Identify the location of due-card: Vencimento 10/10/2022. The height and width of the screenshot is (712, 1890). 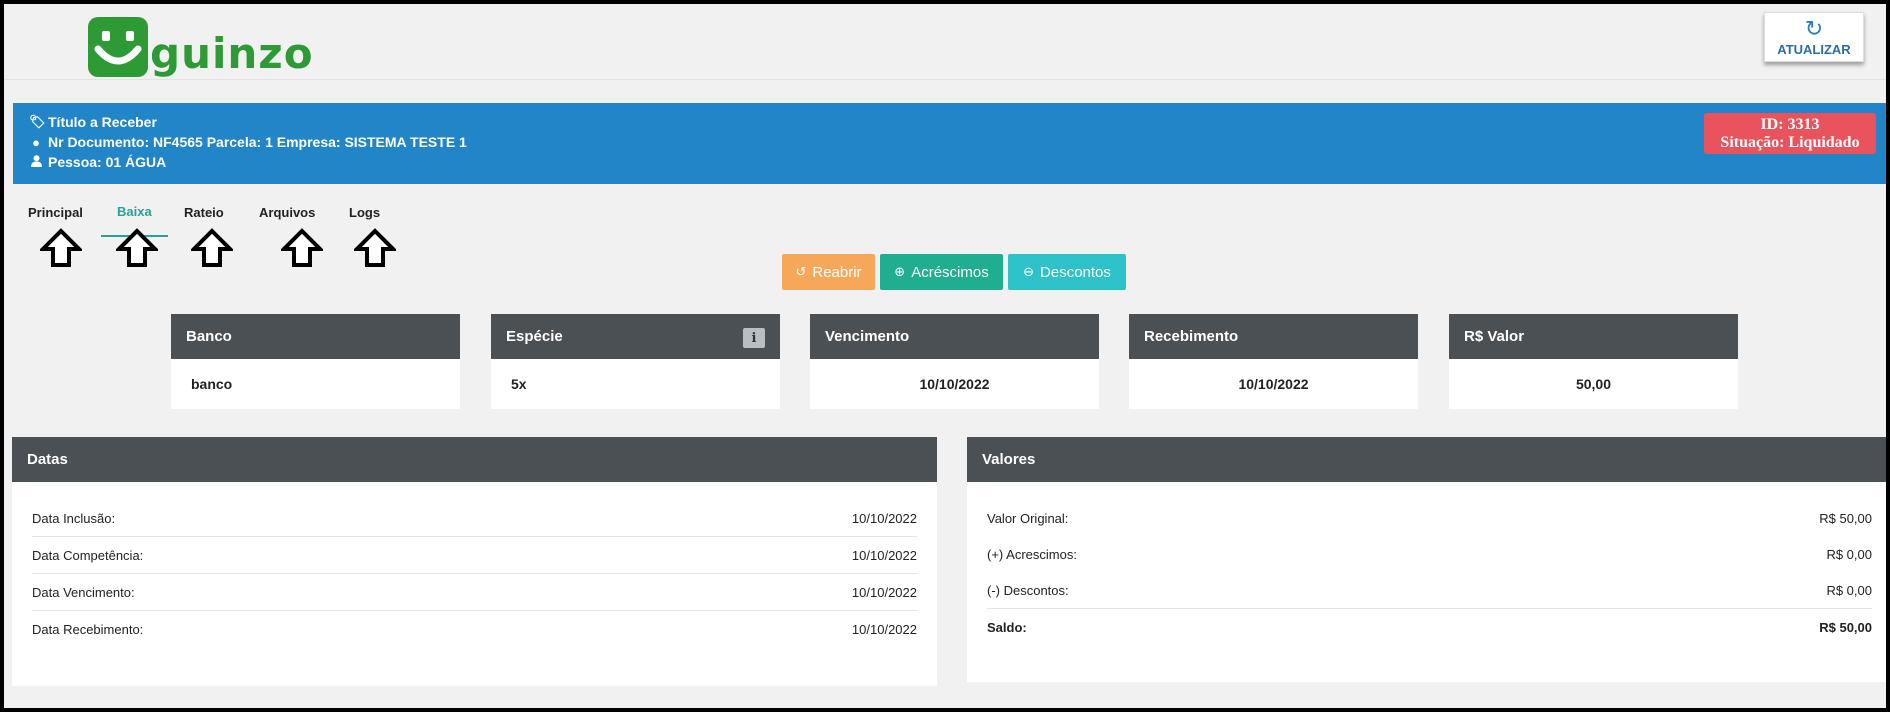
(954, 361).